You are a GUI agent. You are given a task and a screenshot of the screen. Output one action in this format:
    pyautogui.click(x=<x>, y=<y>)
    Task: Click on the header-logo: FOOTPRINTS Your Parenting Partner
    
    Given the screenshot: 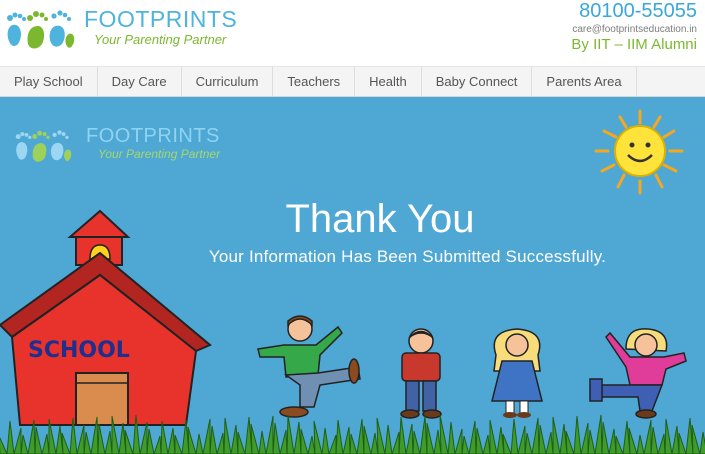 What is the action you would take?
    pyautogui.click(x=124, y=27)
    